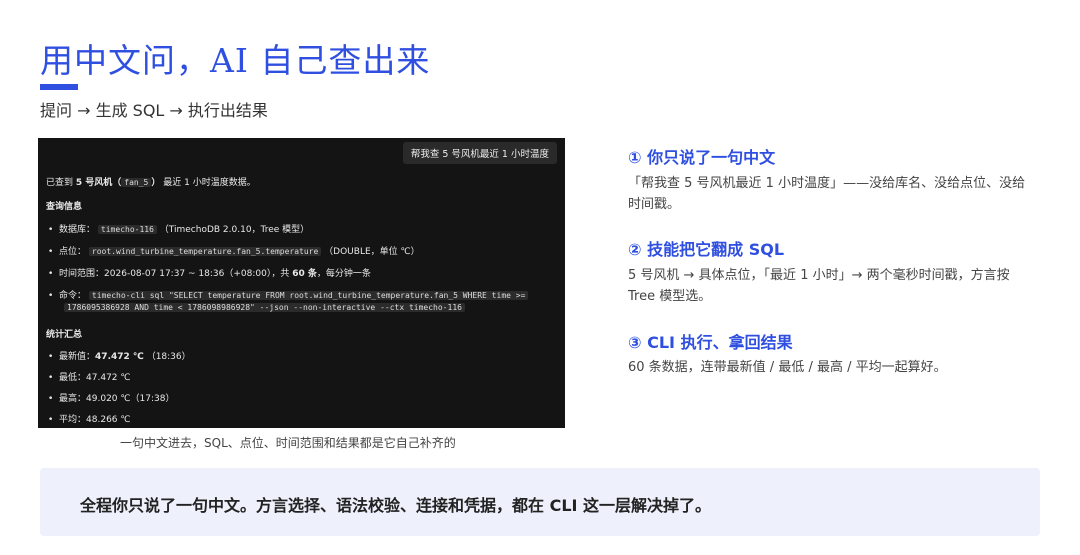 The height and width of the screenshot is (555, 1080). I want to click on point-1-title: ① 你只说了一句中文, so click(702, 157).